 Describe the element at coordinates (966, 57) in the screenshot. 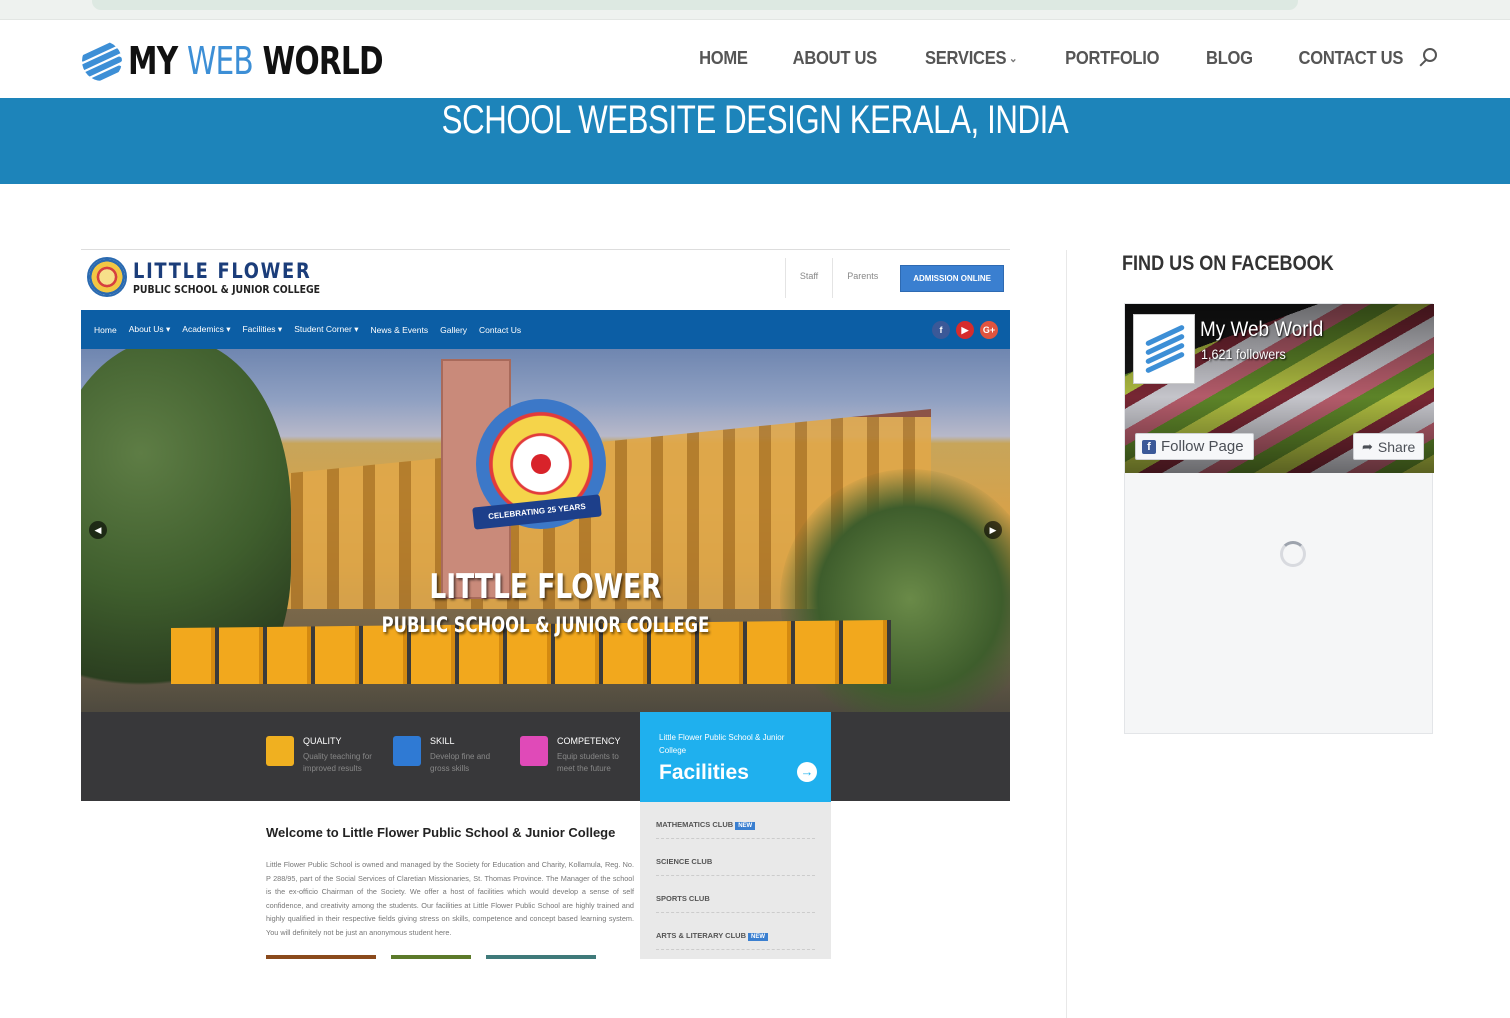

I see `nav-services-label: SERVICES` at that location.